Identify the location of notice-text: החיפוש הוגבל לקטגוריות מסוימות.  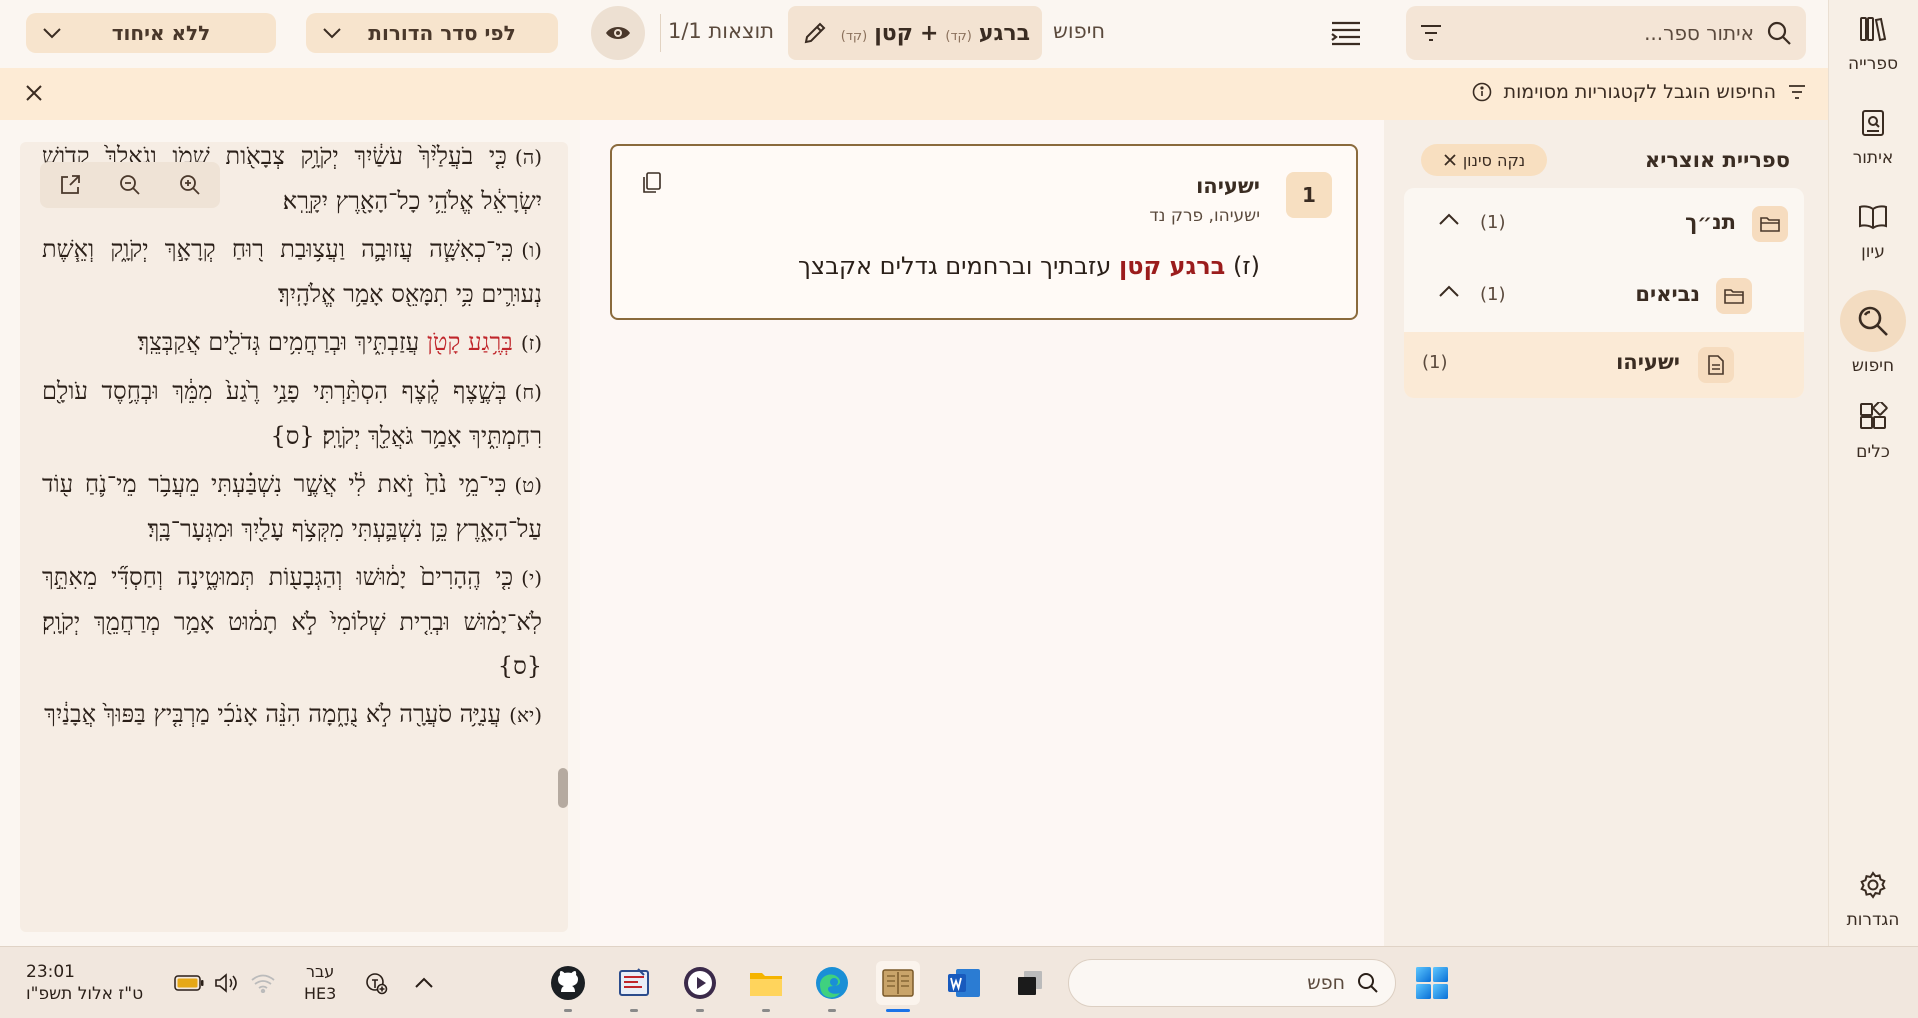
(1639, 92).